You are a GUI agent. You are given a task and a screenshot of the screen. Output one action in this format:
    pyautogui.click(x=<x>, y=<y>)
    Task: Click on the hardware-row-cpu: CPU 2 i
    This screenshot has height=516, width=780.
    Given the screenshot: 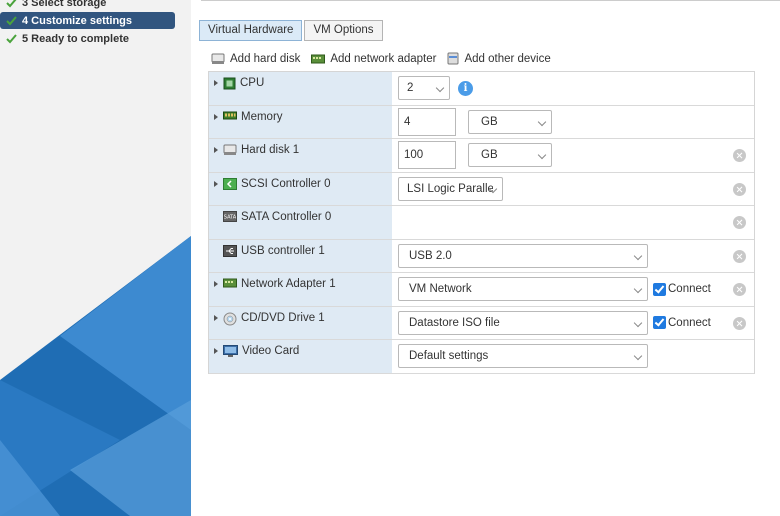 What is the action you would take?
    pyautogui.click(x=481, y=89)
    